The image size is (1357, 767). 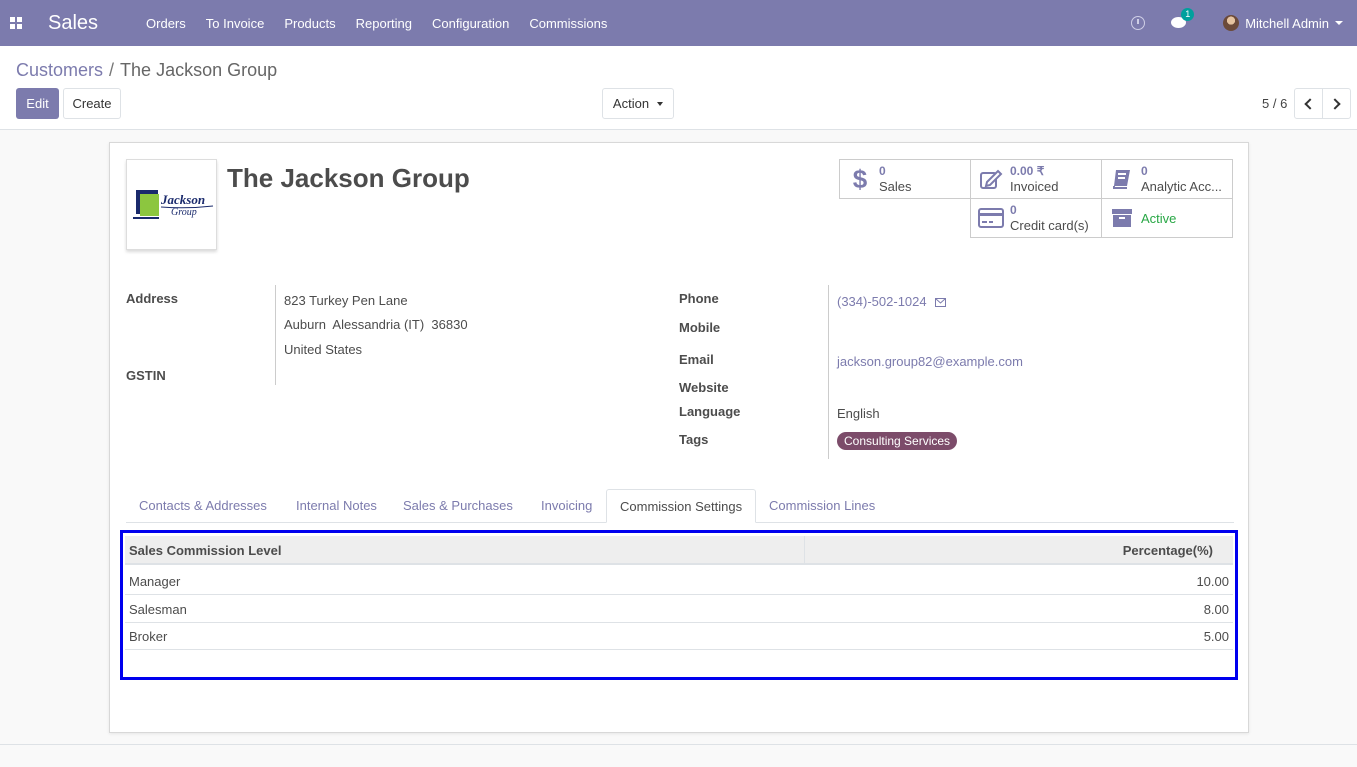 I want to click on pager-value: 5 / 6, so click(x=1274, y=103).